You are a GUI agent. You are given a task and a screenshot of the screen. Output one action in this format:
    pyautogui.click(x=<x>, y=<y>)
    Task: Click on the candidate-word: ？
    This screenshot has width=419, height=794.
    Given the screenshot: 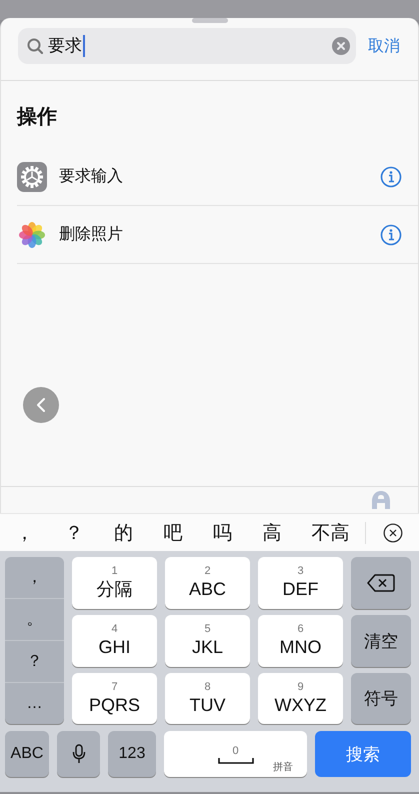 What is the action you would take?
    pyautogui.click(x=74, y=533)
    